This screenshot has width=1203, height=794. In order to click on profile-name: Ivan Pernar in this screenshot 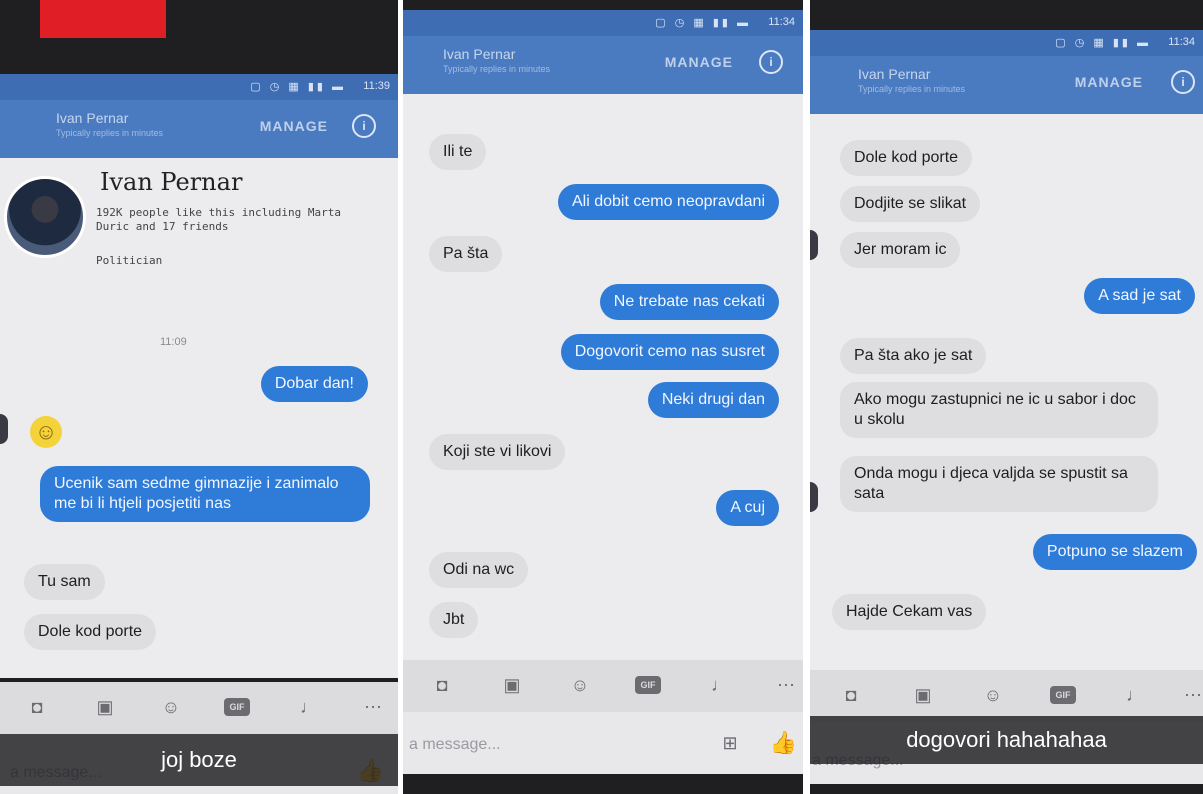, I will do `click(171, 182)`.